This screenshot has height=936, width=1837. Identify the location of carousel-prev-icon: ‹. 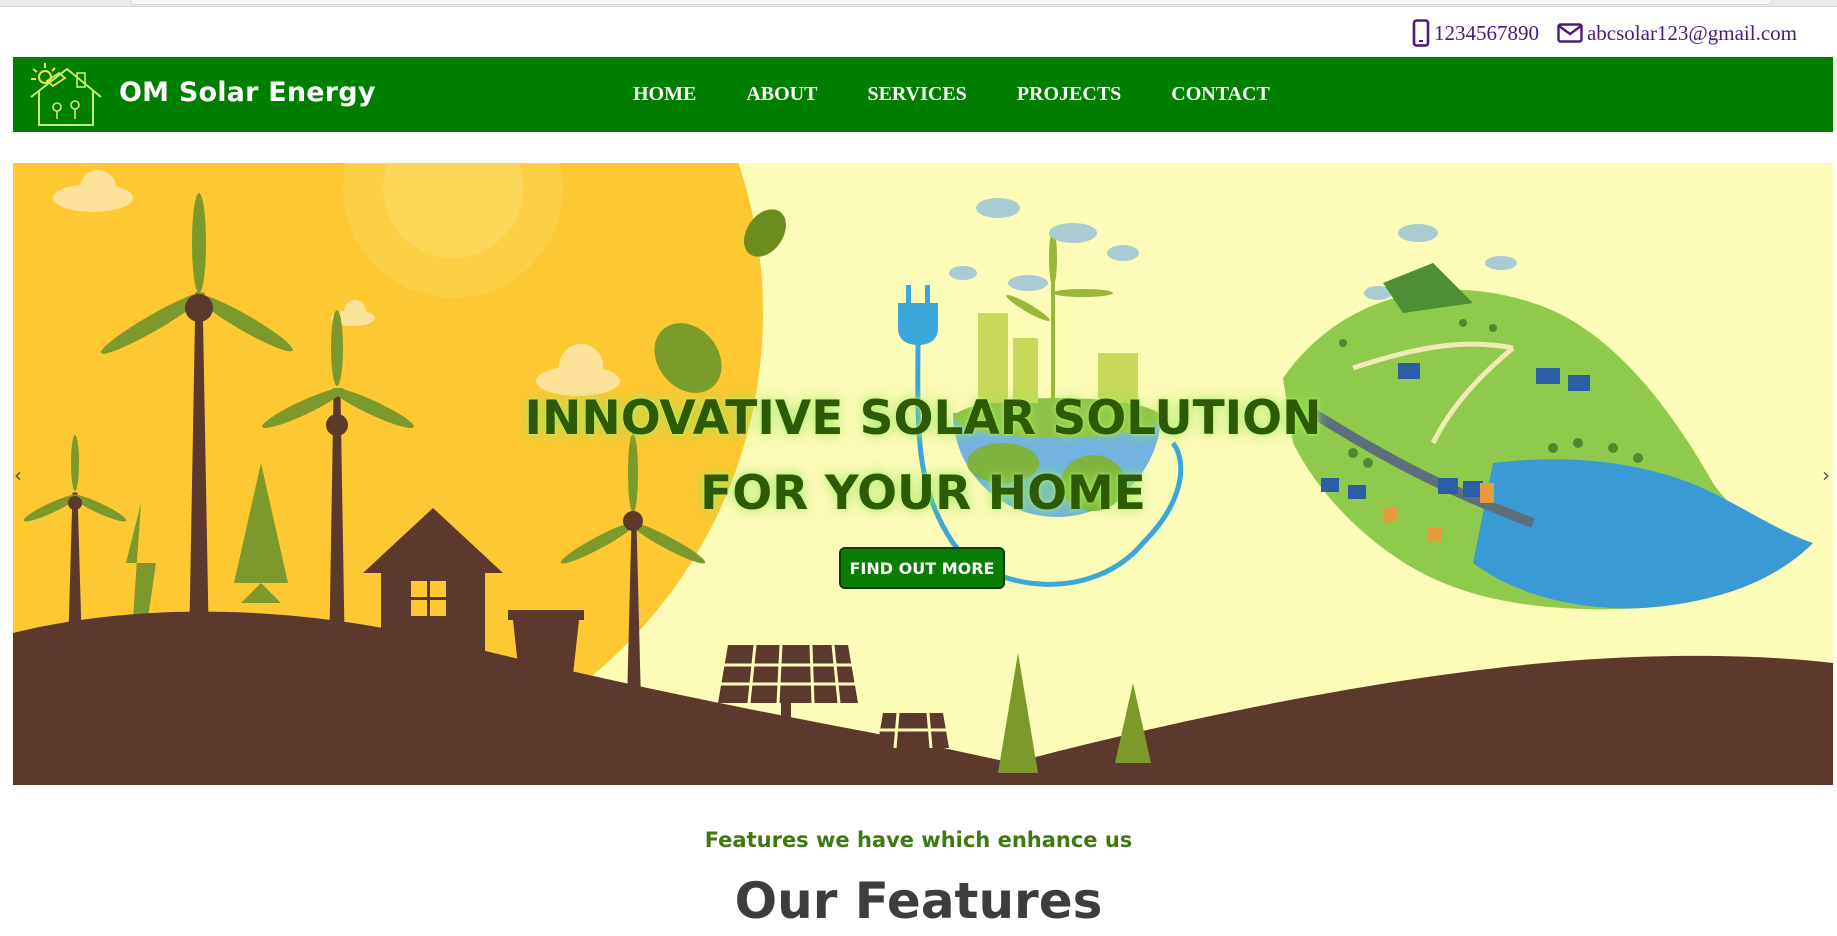
(18, 475).